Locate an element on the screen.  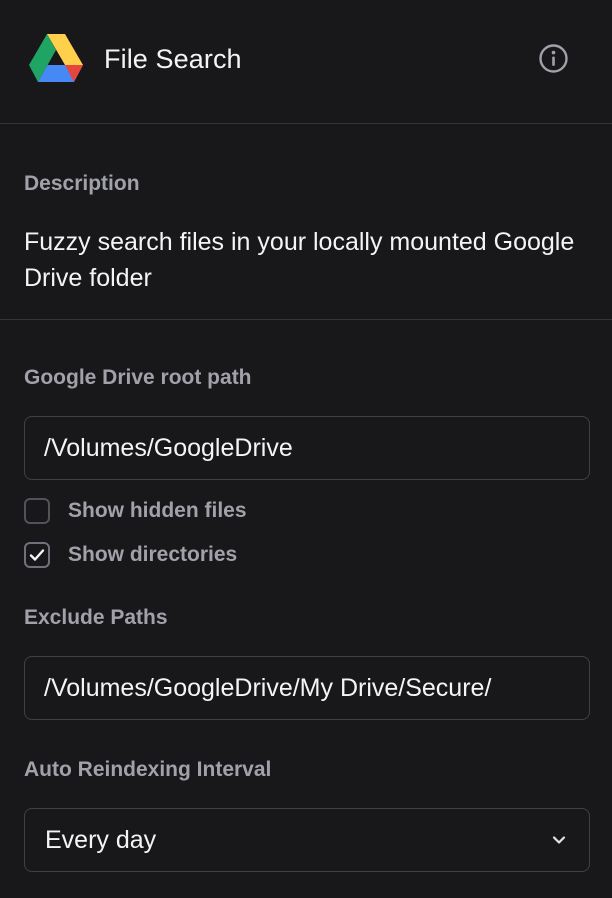
show-hidden-files-checkbox-row: Show hidden files is located at coordinates (135, 511).